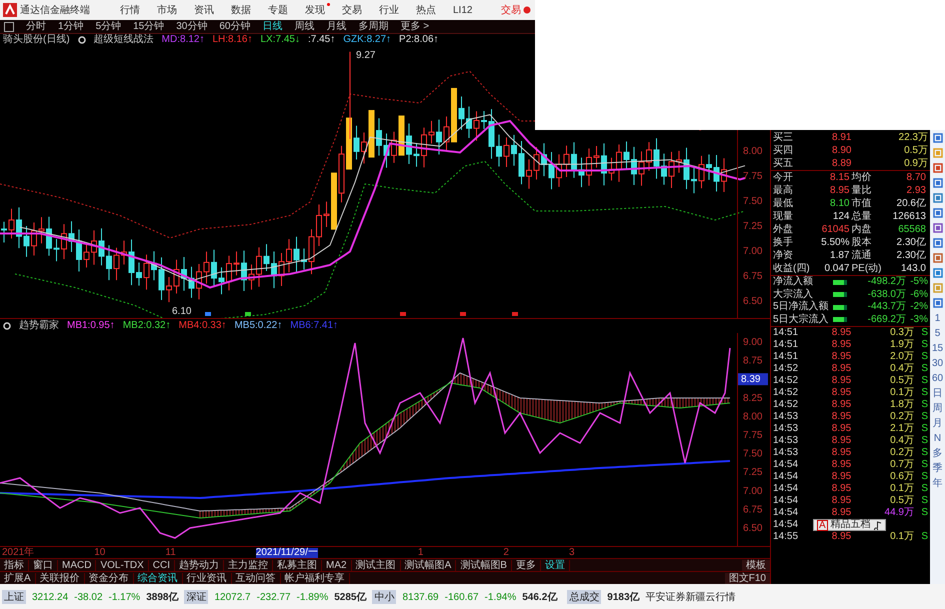 The height and width of the screenshot is (609, 945). What do you see at coordinates (71, 26) in the screenshot?
I see `period-tab: 1分钟` at bounding box center [71, 26].